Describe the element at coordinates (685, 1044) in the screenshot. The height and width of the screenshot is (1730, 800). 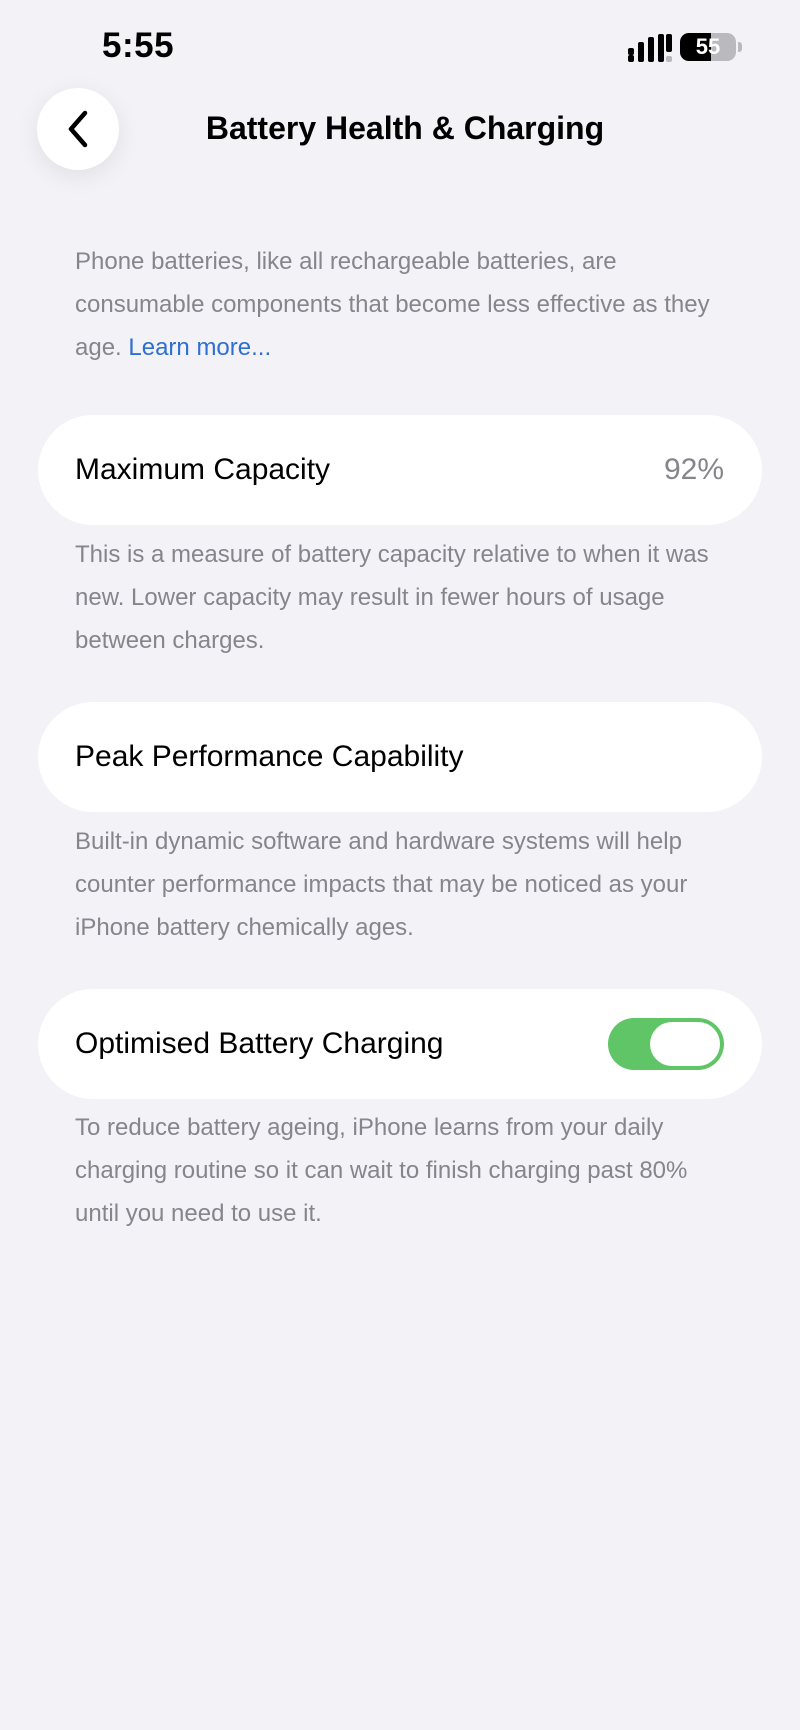
I see `toggle-knob` at that location.